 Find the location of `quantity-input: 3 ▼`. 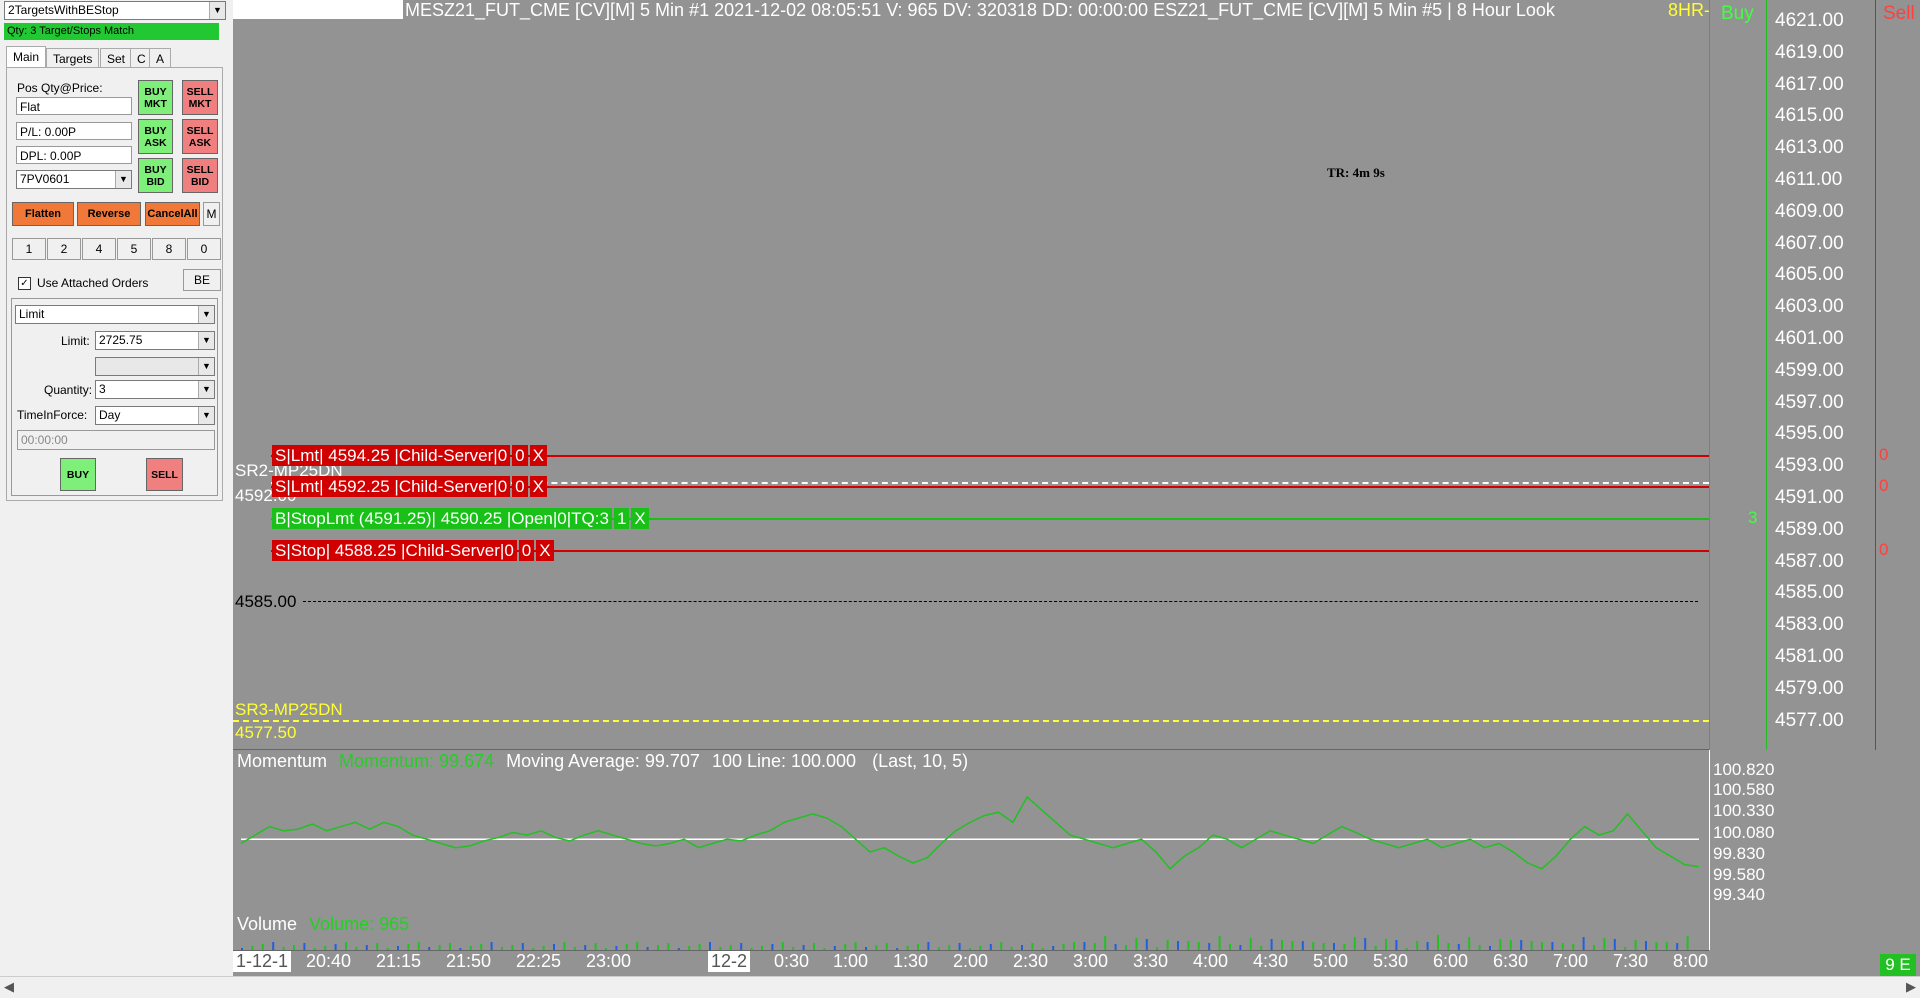

quantity-input: 3 ▼ is located at coordinates (155, 389).